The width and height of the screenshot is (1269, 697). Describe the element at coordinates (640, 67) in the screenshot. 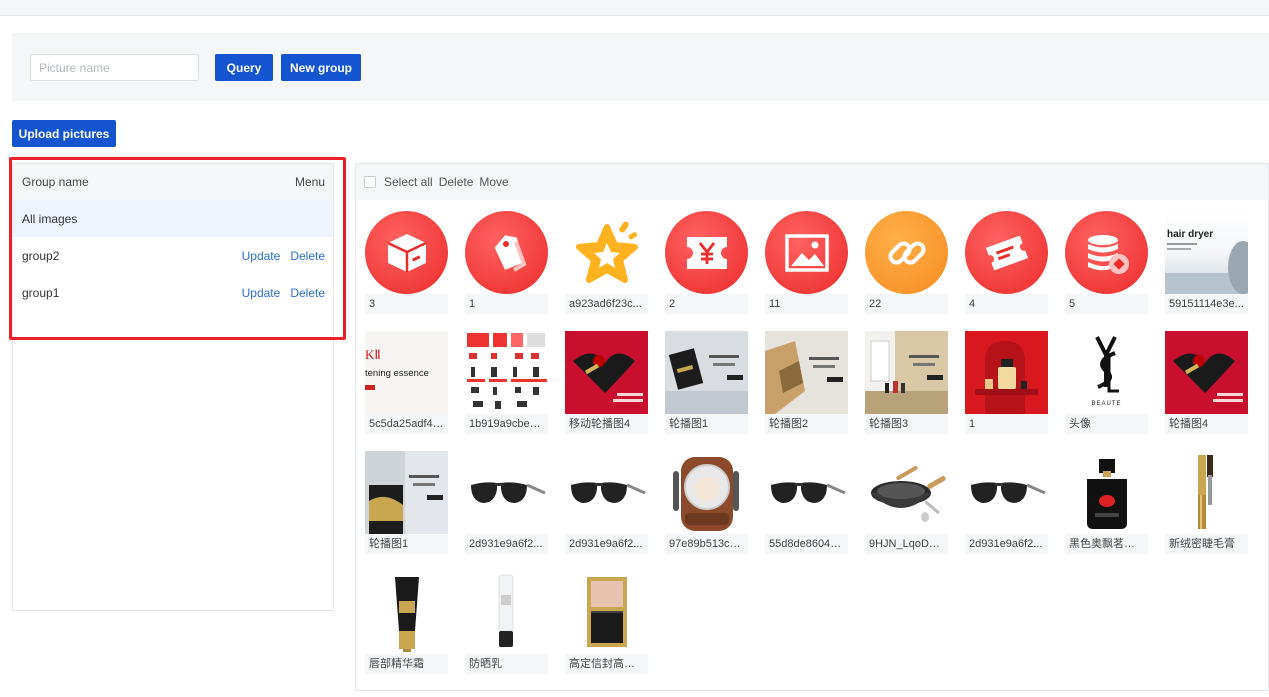

I see `search-bar: Query New group` at that location.